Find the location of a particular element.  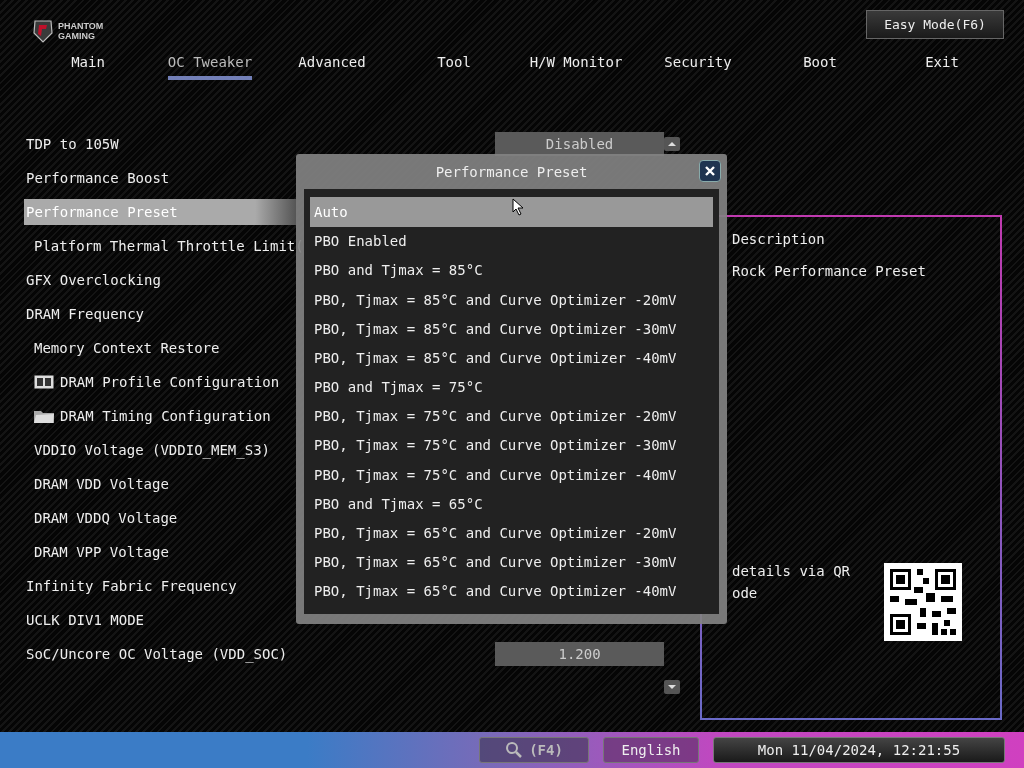

menu-tab: H/W Monitor is located at coordinates (576, 65).